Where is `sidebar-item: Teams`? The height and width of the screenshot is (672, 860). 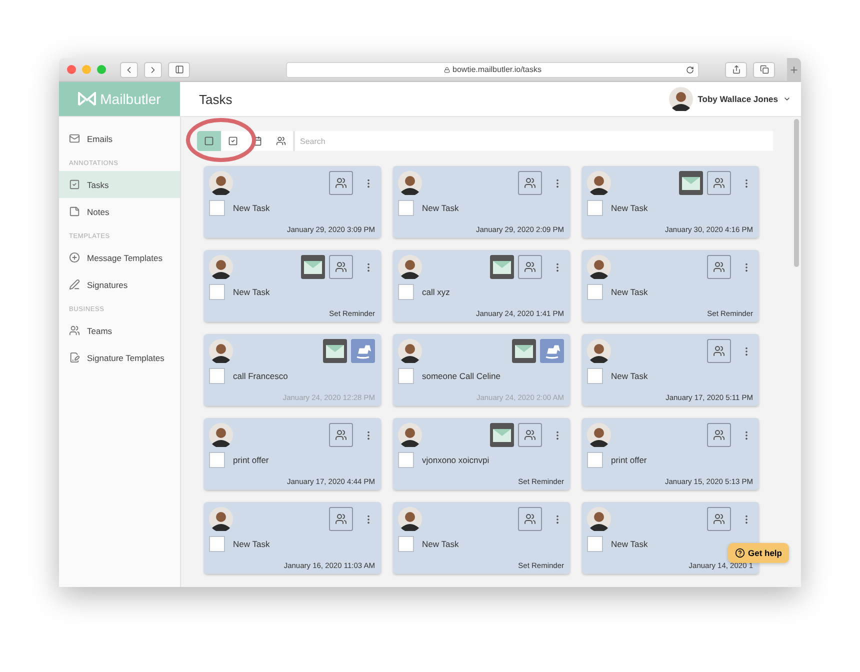
sidebar-item: Teams is located at coordinates (119, 330).